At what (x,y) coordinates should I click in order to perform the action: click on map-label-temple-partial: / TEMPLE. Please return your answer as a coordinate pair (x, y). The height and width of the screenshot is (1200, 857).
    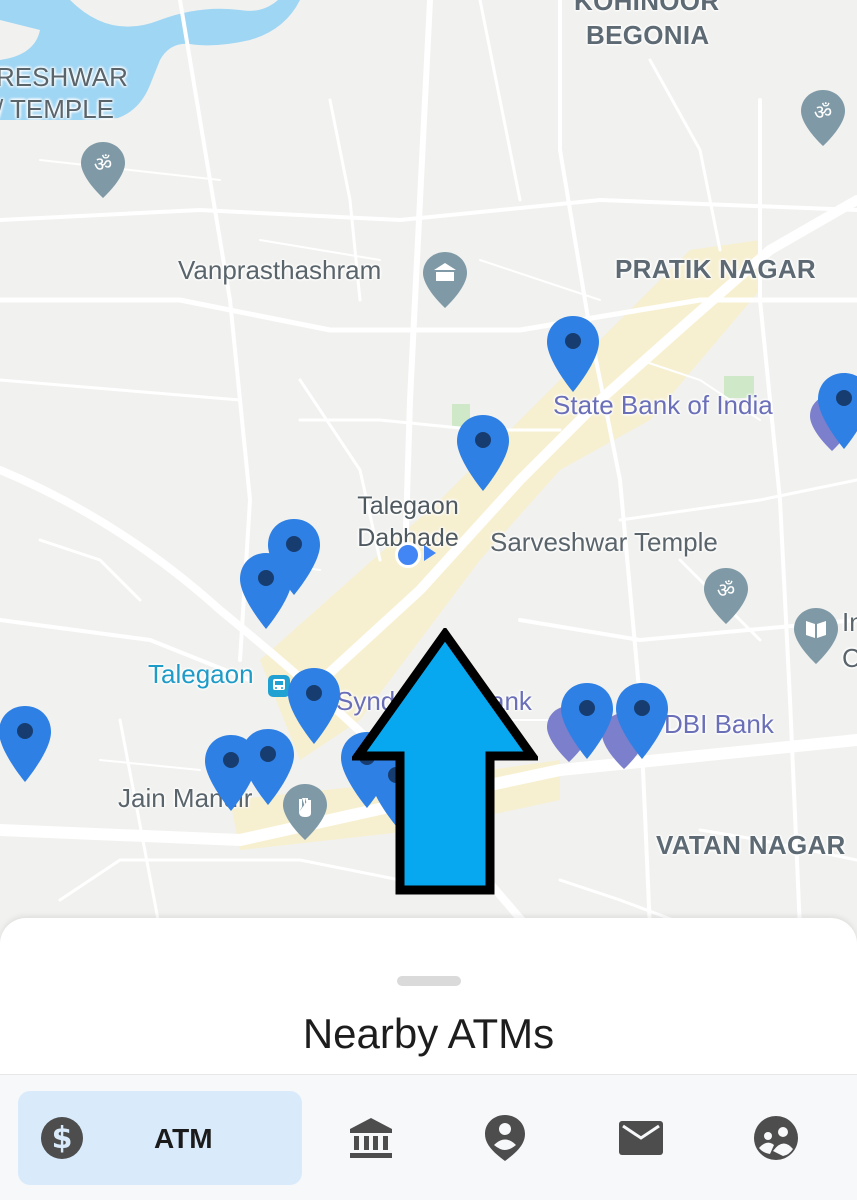
    Looking at the image, I should click on (57, 109).